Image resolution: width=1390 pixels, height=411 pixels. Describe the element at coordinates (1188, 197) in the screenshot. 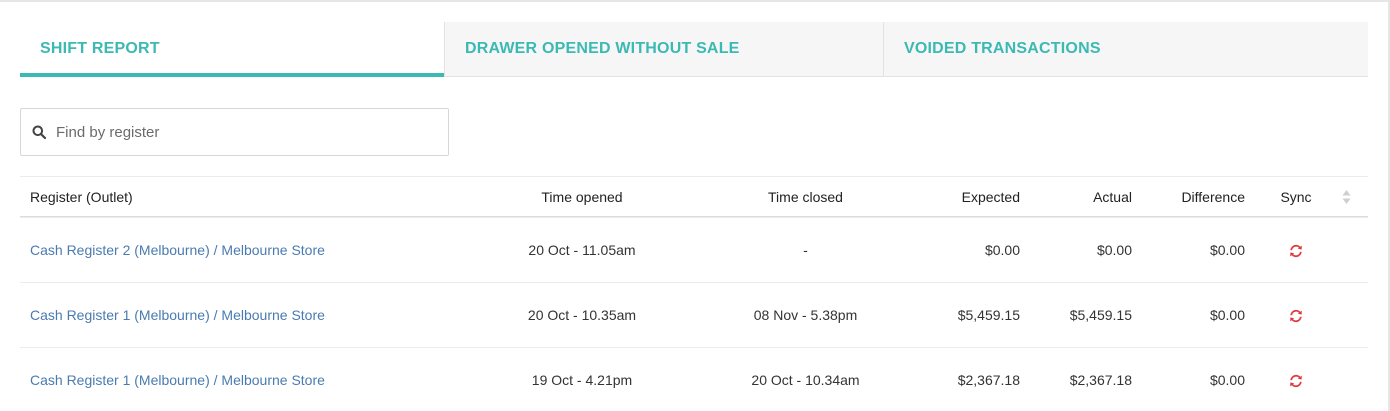

I see `header-difference: Difference` at that location.